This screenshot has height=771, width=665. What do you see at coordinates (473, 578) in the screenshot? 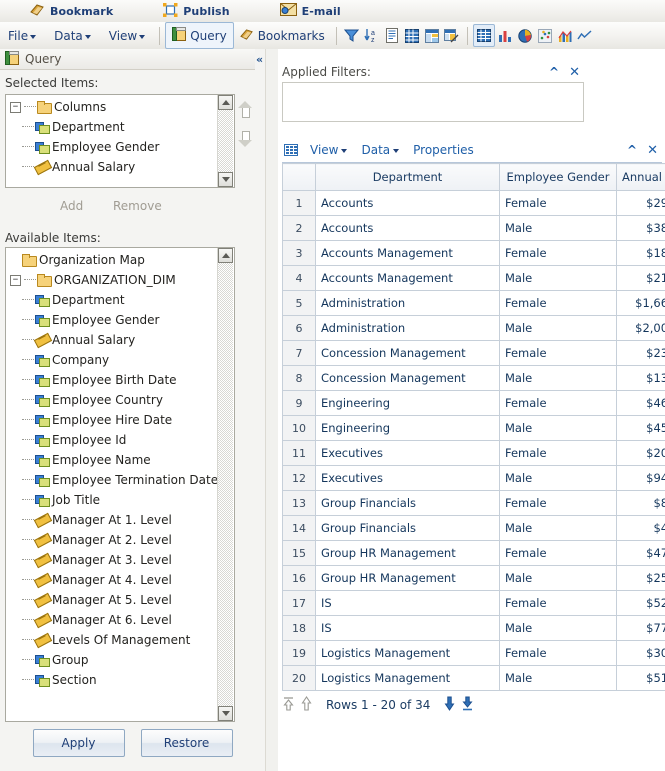
I see `table-row: 16Group HR ManagementMale$250,735` at bounding box center [473, 578].